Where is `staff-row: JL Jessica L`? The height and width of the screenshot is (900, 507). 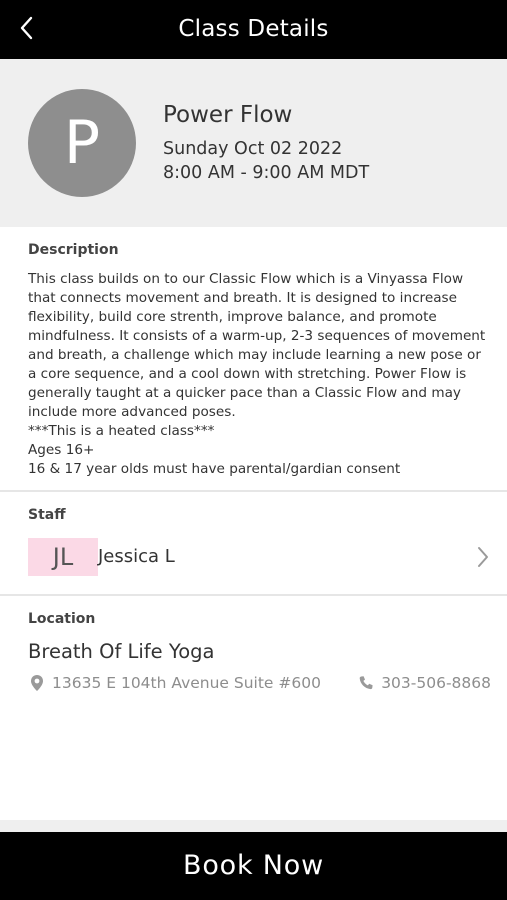 staff-row: JL Jessica L is located at coordinates (253, 558).